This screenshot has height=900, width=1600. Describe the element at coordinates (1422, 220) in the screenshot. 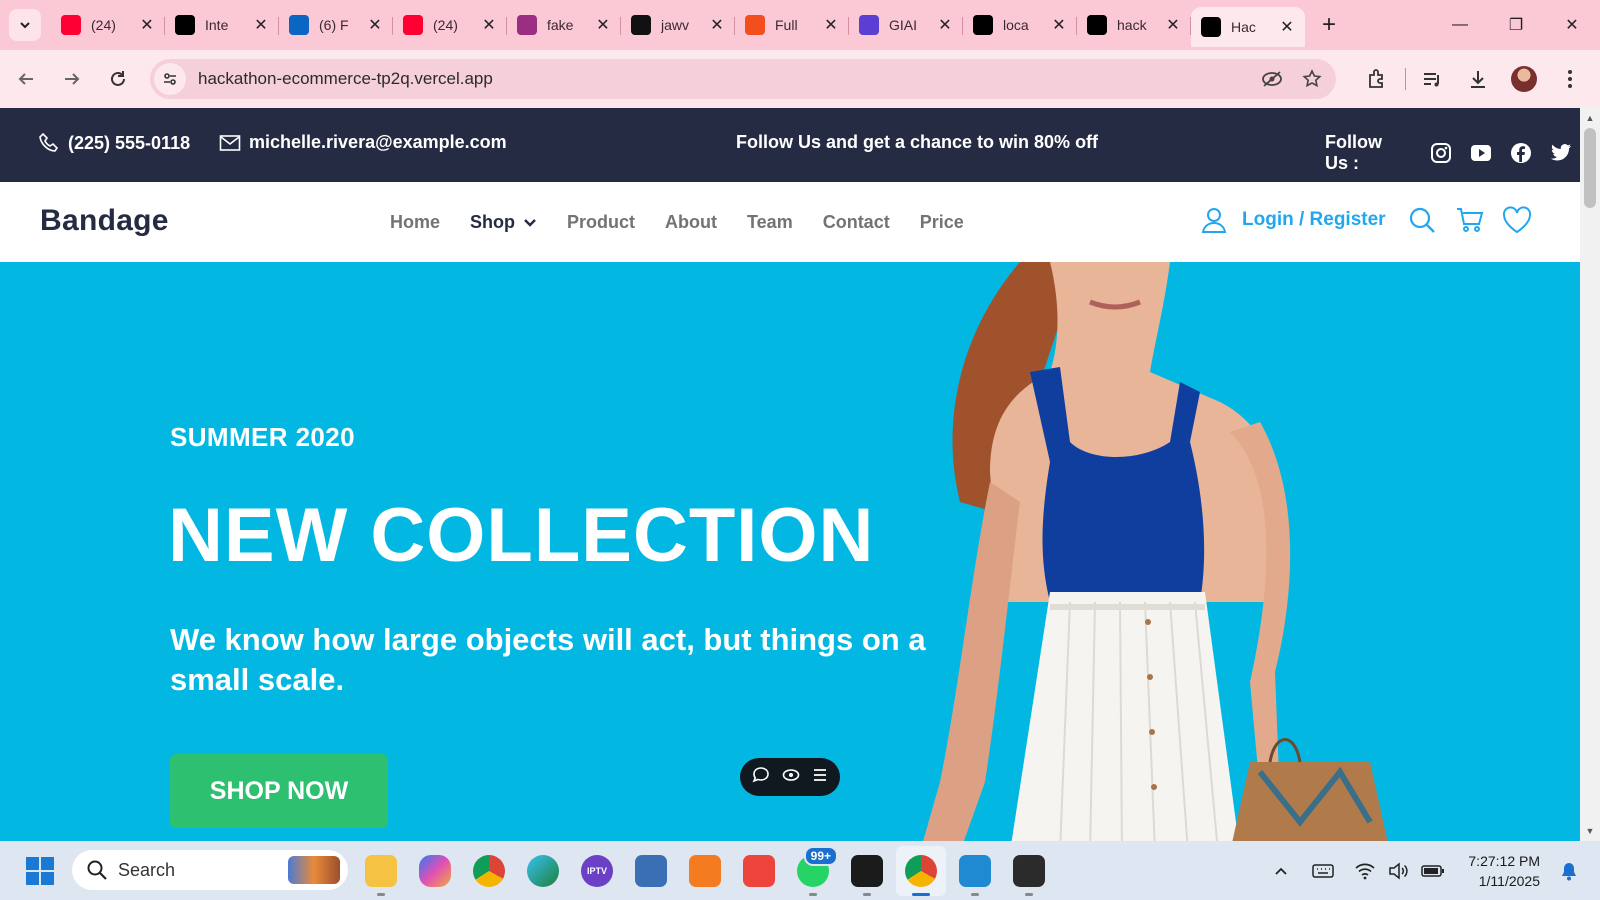

I see `search-icon` at that location.